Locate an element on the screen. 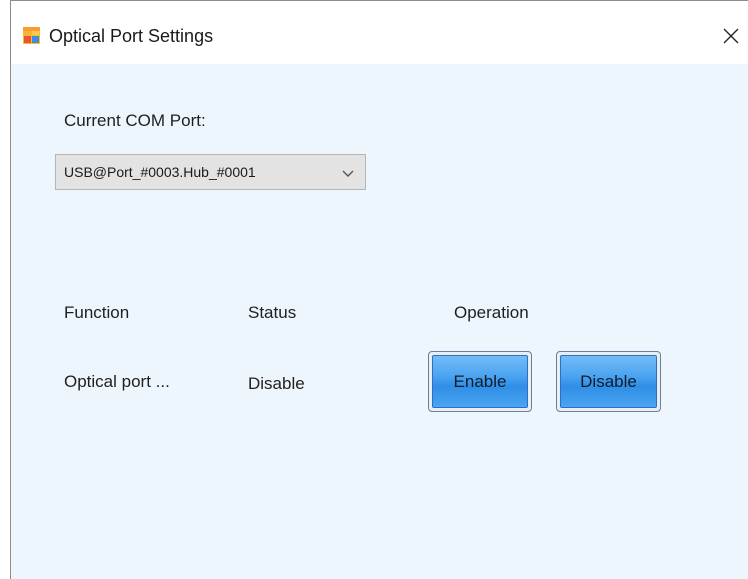 The image size is (748, 579). disable-button-label: Disable is located at coordinates (608, 381).